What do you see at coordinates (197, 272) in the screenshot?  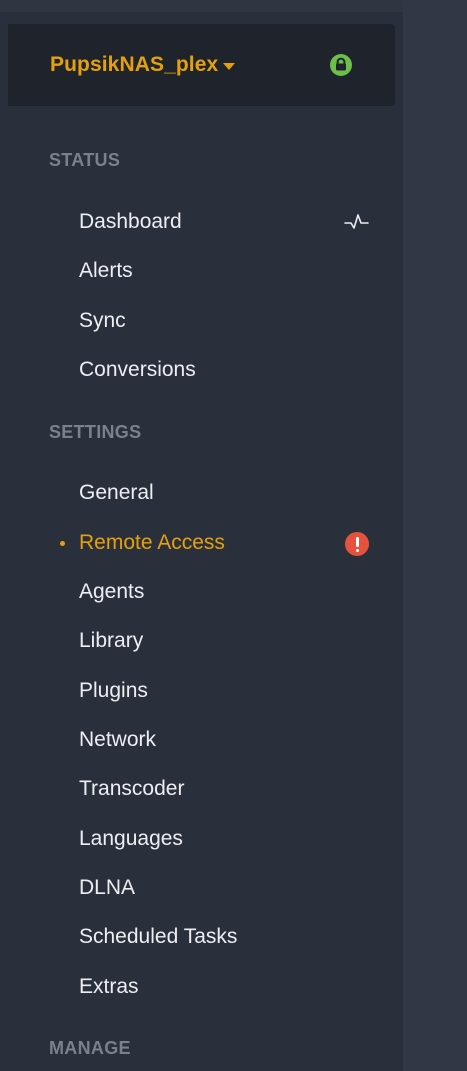 I see `sidebar-item-alerts: Alerts` at bounding box center [197, 272].